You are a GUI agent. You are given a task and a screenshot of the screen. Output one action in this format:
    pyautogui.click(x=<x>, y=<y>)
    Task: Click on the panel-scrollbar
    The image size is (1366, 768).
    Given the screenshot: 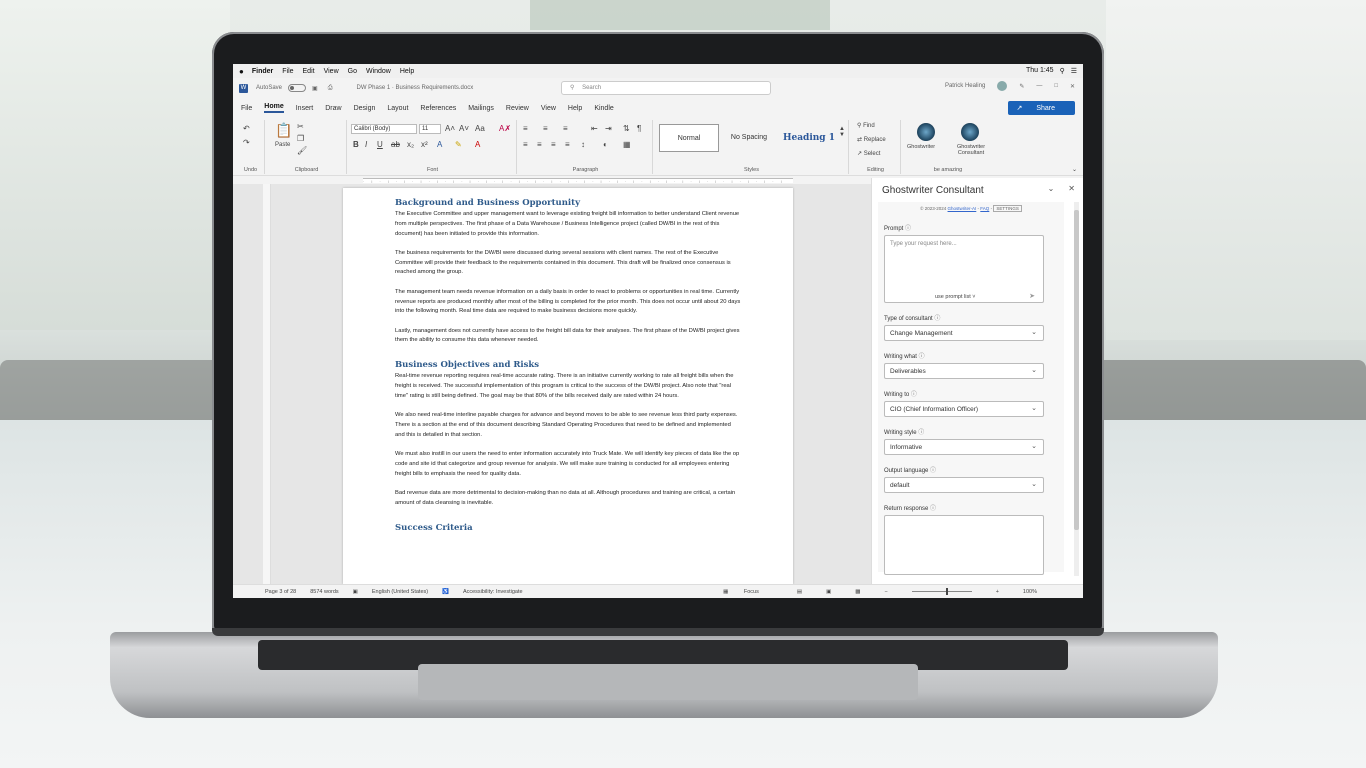 What is the action you would take?
    pyautogui.click(x=1076, y=389)
    